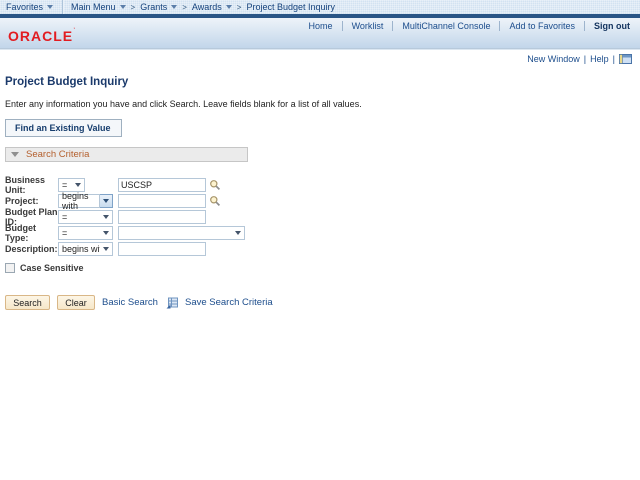 The image size is (640, 480). What do you see at coordinates (25, 7) in the screenshot?
I see `breadcrumb-favorites-label: Favorites` at bounding box center [25, 7].